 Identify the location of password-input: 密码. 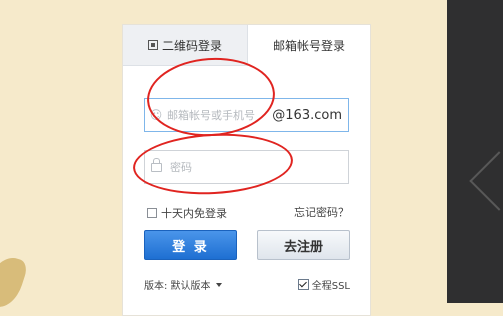
(246, 167).